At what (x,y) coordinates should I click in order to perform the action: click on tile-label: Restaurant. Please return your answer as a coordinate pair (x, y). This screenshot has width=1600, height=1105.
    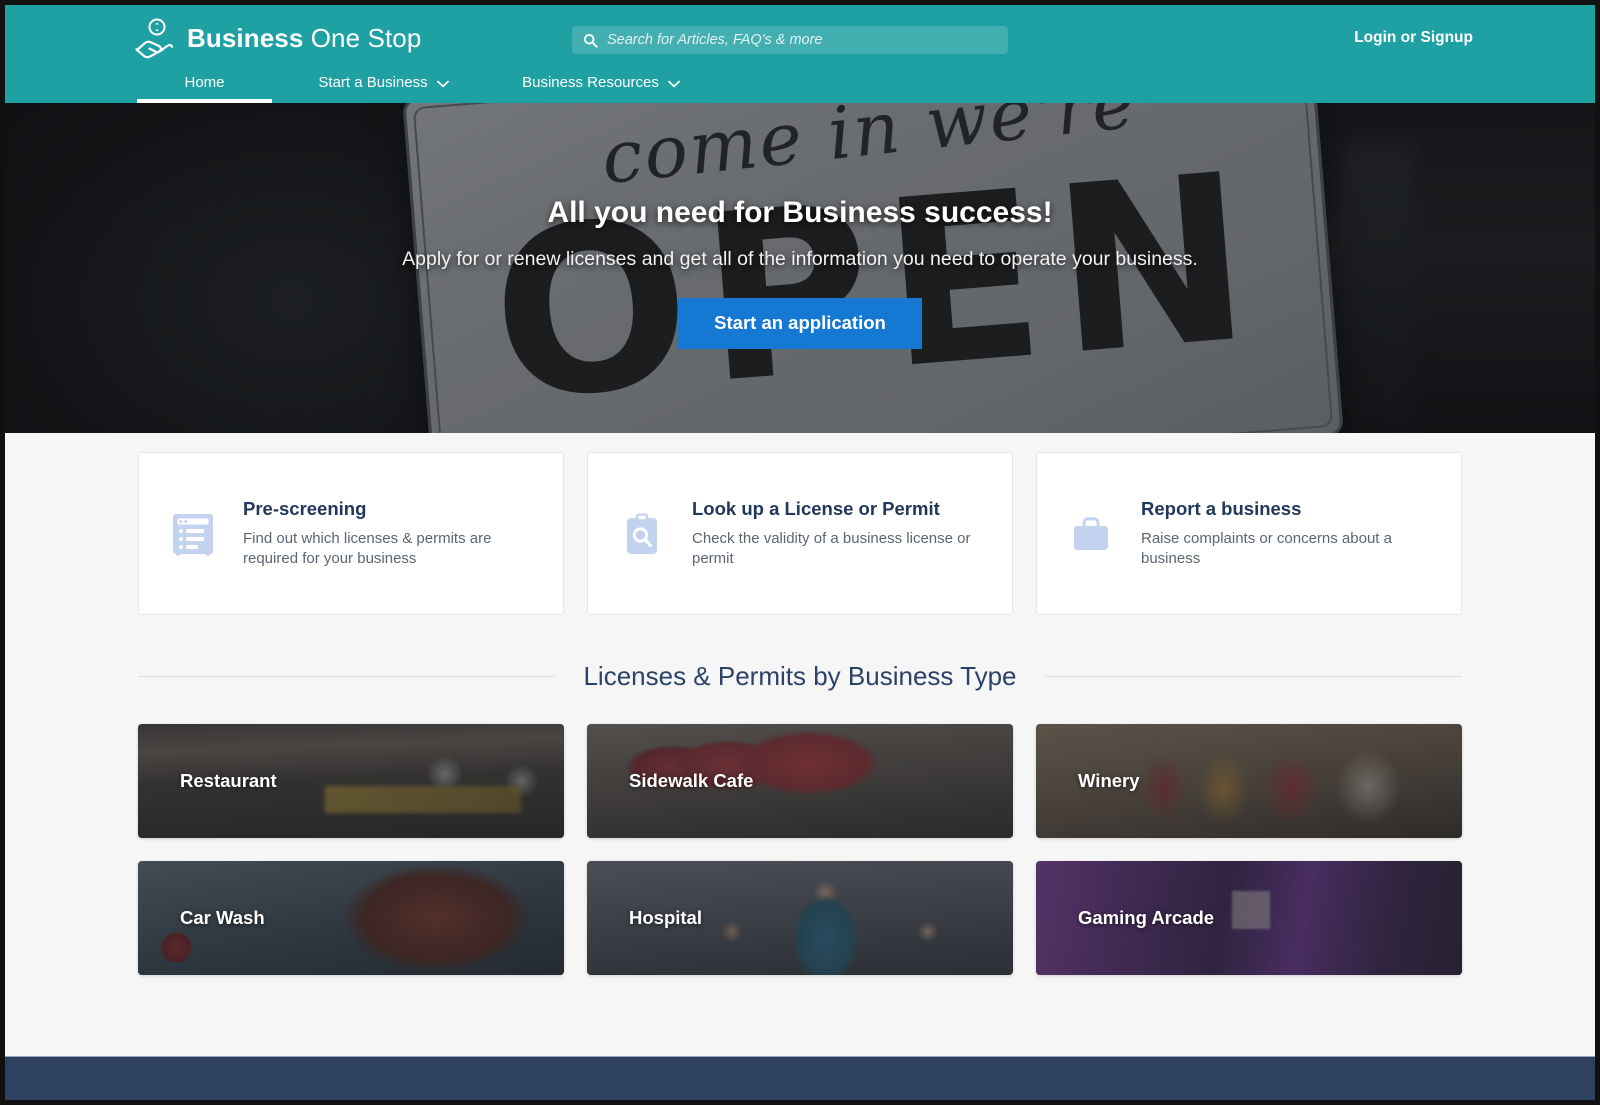
    Looking at the image, I should click on (228, 780).